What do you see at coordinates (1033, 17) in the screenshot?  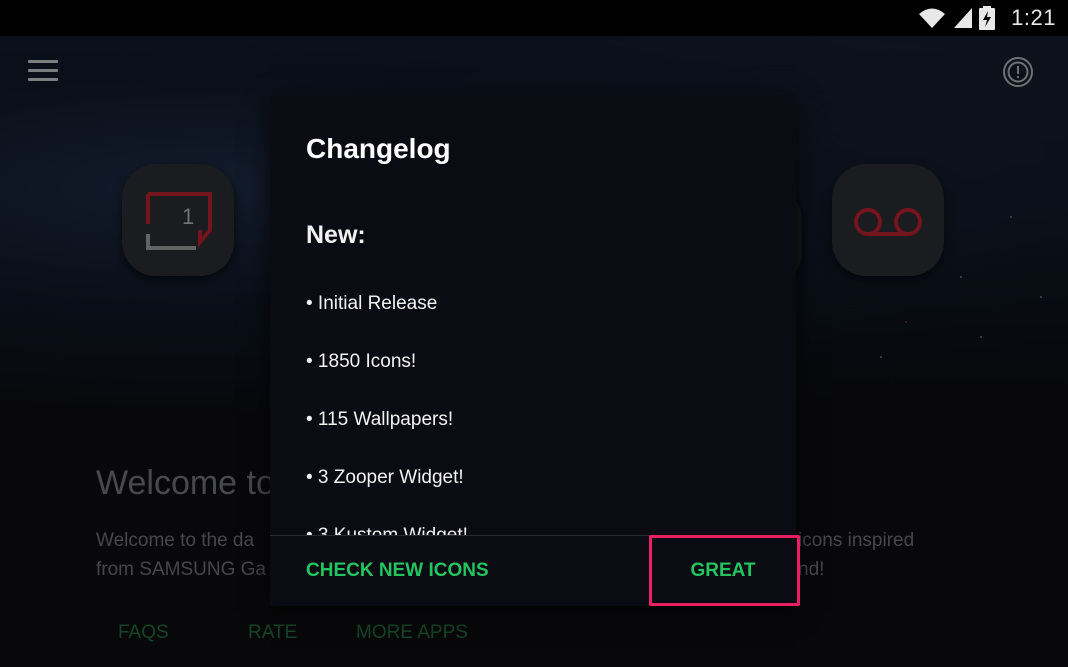 I see `status-time: 1:21` at bounding box center [1033, 17].